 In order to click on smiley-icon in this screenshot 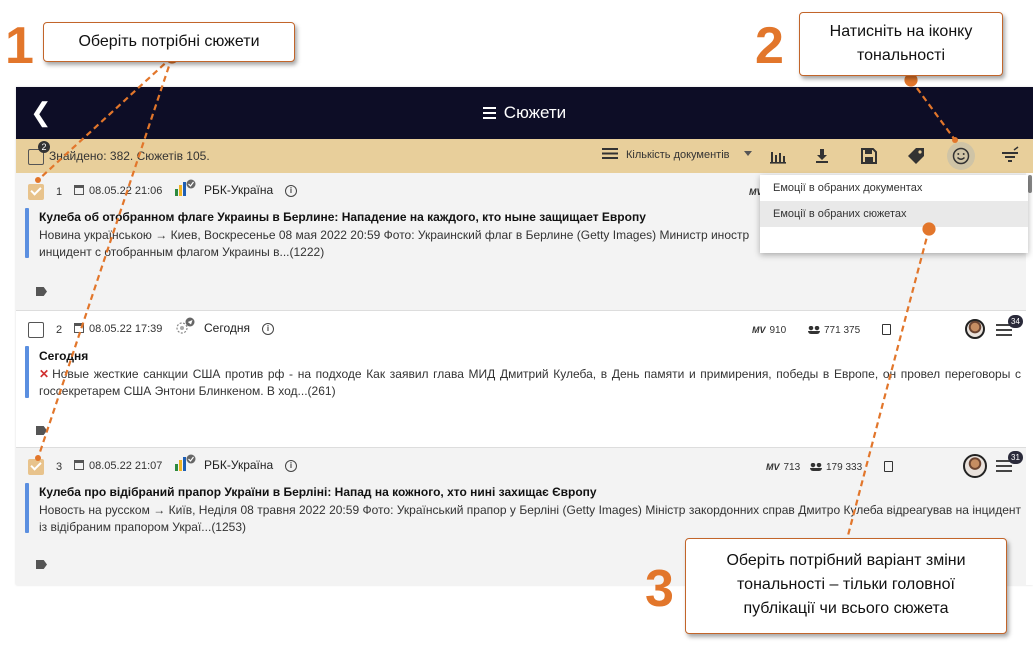, I will do `click(961, 156)`.